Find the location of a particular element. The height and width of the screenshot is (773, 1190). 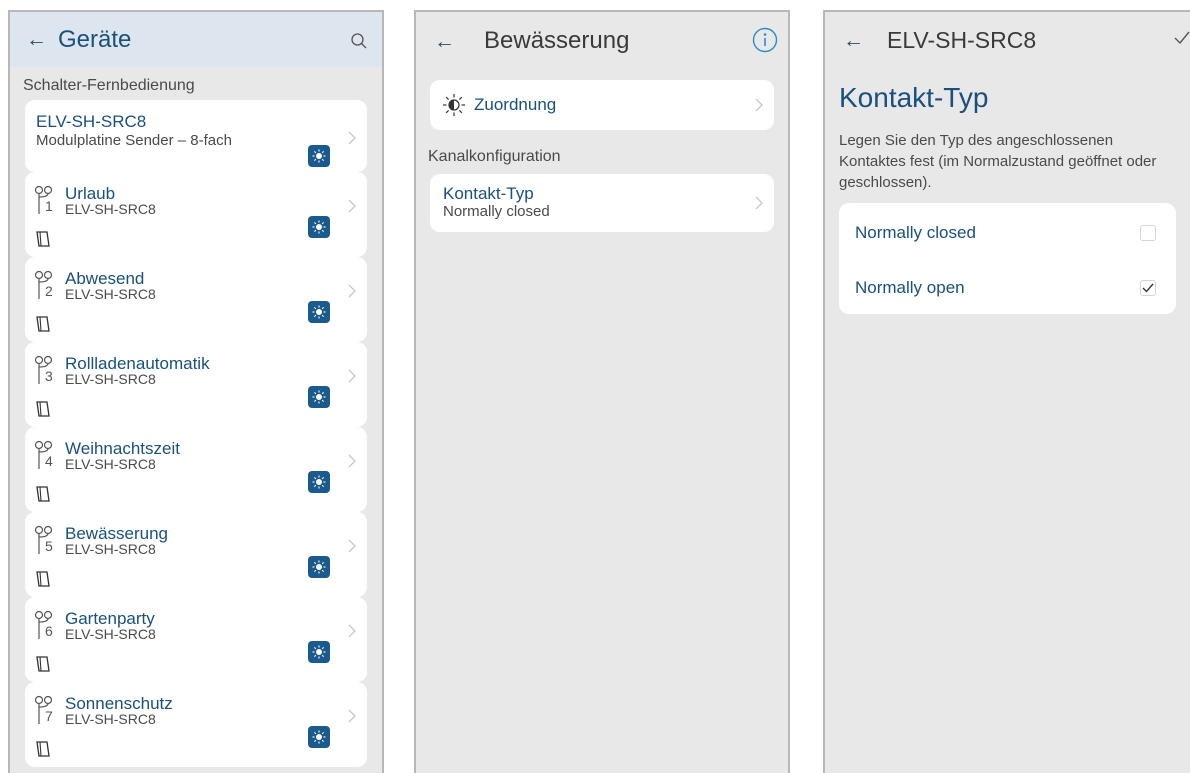

channel-card: 5 Bewässerung ELV-SH-SRC8 is located at coordinates (196, 554).